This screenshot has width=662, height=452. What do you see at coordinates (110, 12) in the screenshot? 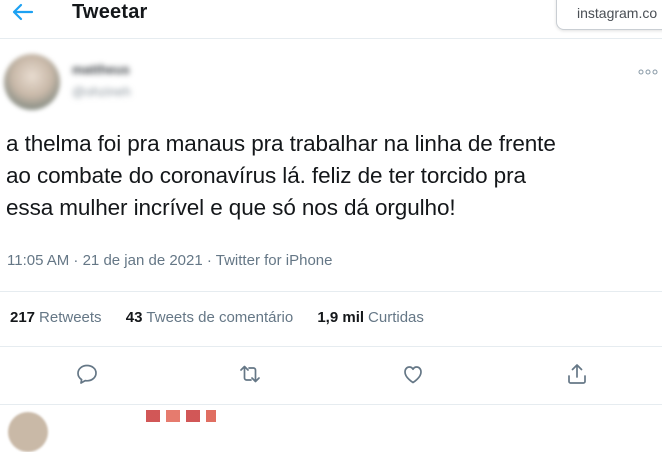
I see `page-title: Tweetar` at bounding box center [110, 12].